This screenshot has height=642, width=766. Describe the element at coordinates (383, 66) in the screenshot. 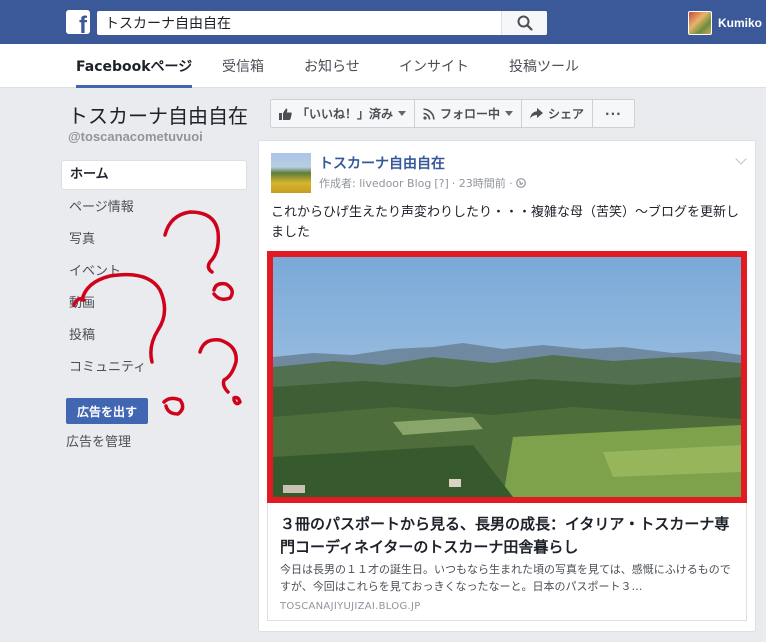

I see `page-tab-bar: Facebookページ 受信箱 お知らせ インサイト 投稿ツール` at that location.